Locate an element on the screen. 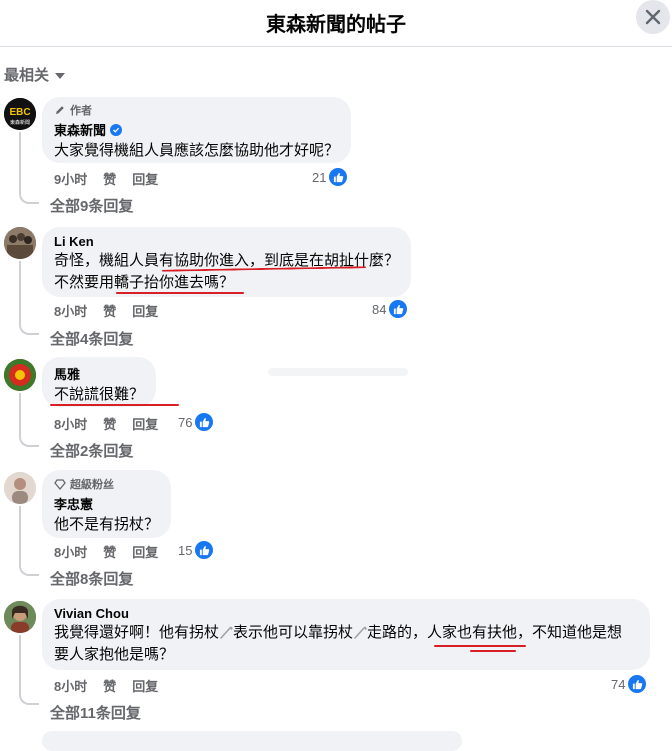 This screenshot has width=672, height=751. pencil-icon is located at coordinates (60, 110).